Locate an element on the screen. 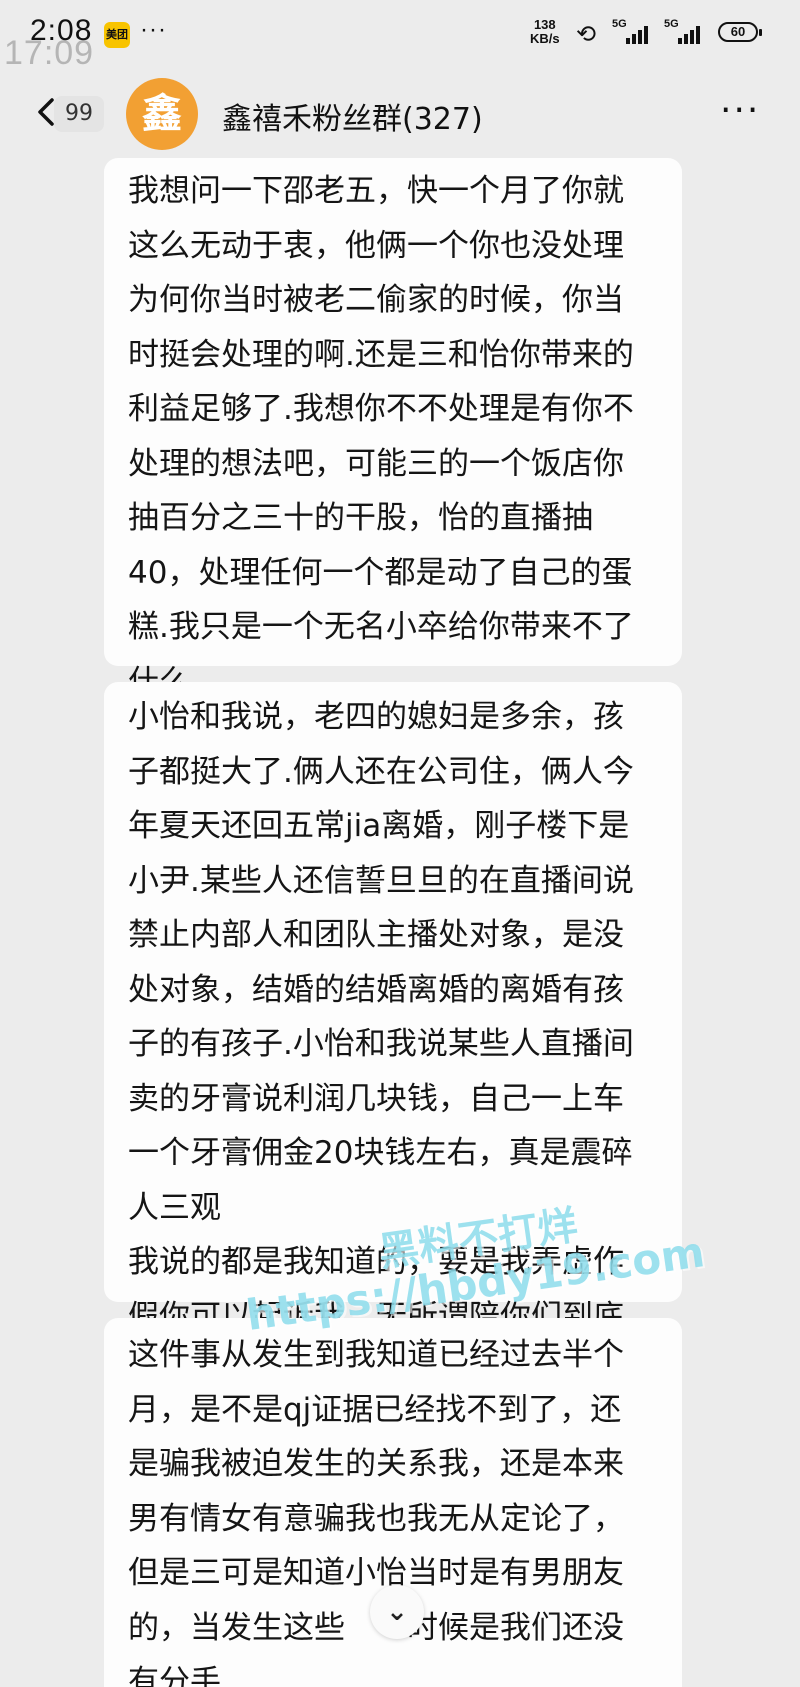  message-line: 利益足够了.我想你不不处理是有你不 is located at coordinates (381, 409).